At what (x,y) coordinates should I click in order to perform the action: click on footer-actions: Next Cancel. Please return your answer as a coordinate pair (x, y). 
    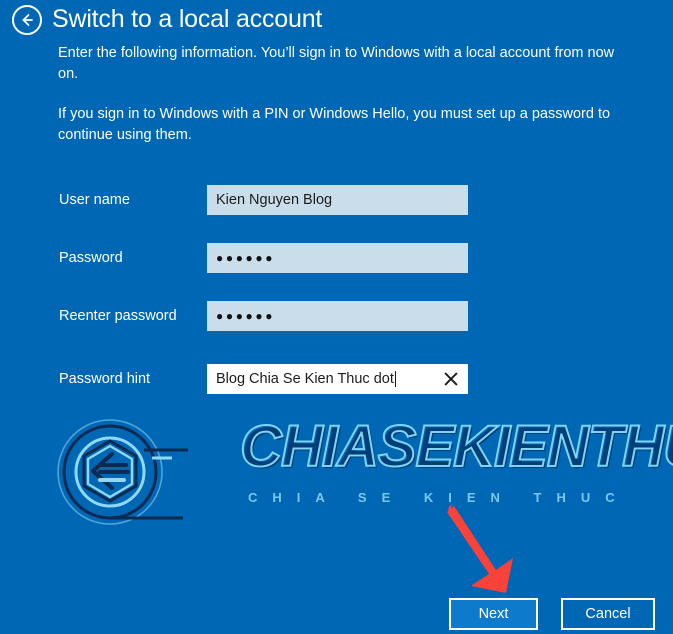
    Looking at the image, I should click on (336, 616).